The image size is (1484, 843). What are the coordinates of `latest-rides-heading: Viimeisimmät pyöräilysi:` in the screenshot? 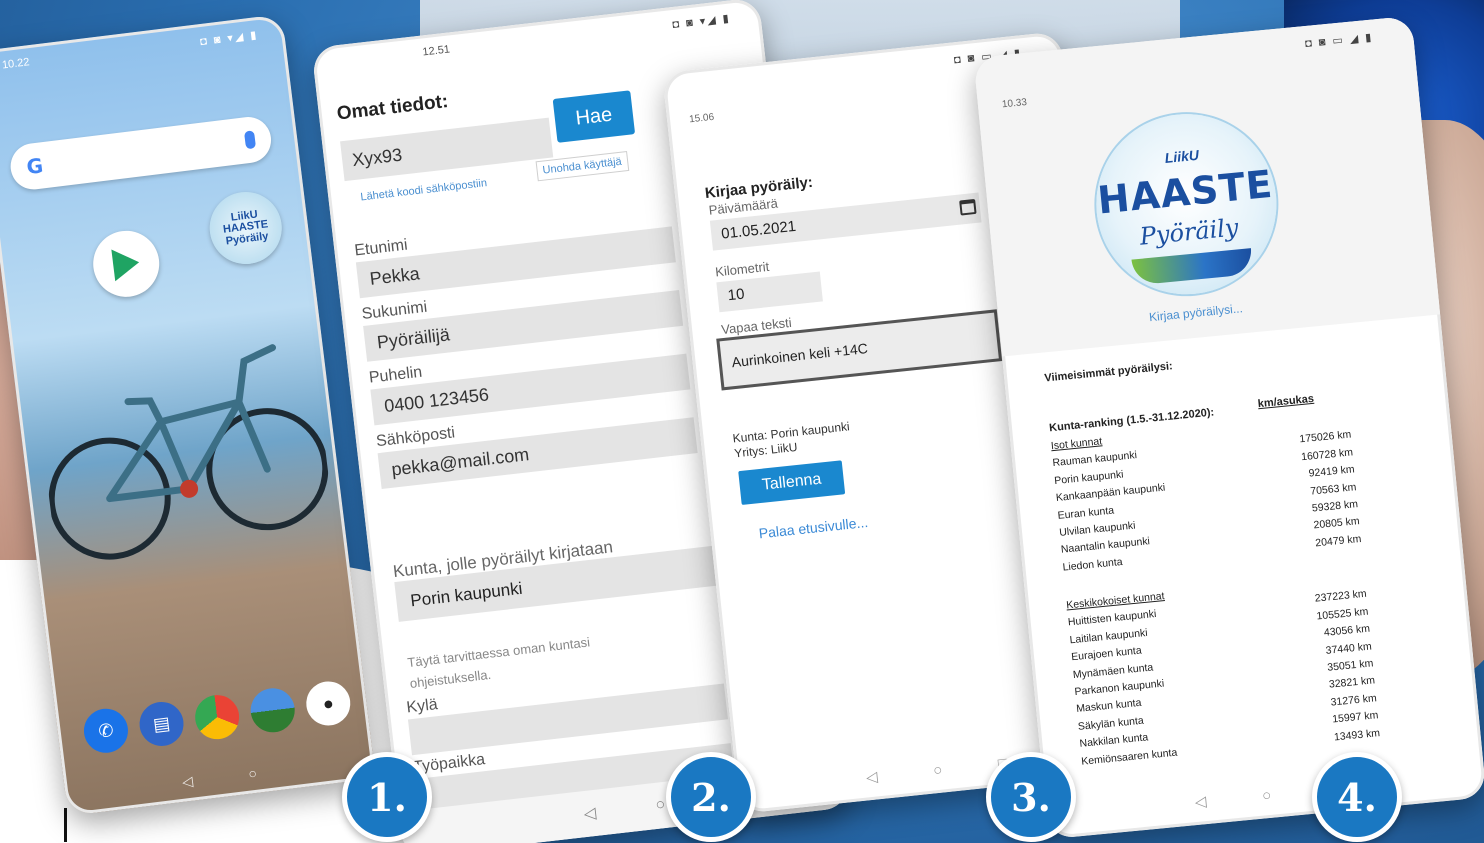 It's located at (1108, 372).